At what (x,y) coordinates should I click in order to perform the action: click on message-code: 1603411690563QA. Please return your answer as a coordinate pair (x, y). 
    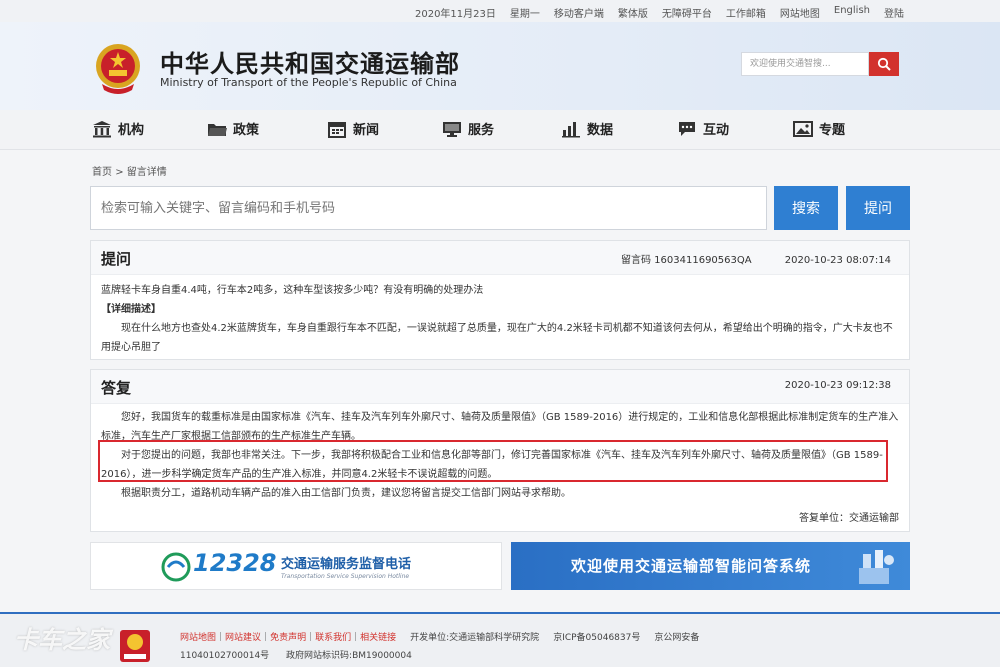
    Looking at the image, I should click on (703, 260).